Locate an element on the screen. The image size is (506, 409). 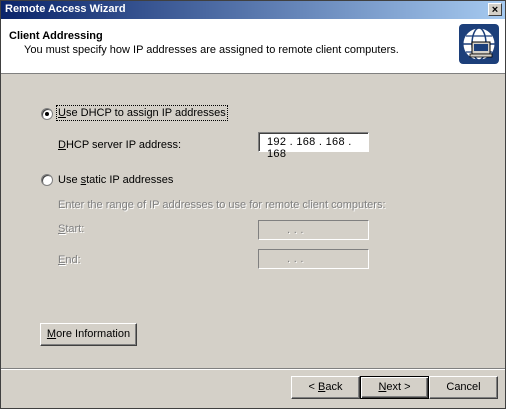
start-label: Start: is located at coordinates (71, 229).